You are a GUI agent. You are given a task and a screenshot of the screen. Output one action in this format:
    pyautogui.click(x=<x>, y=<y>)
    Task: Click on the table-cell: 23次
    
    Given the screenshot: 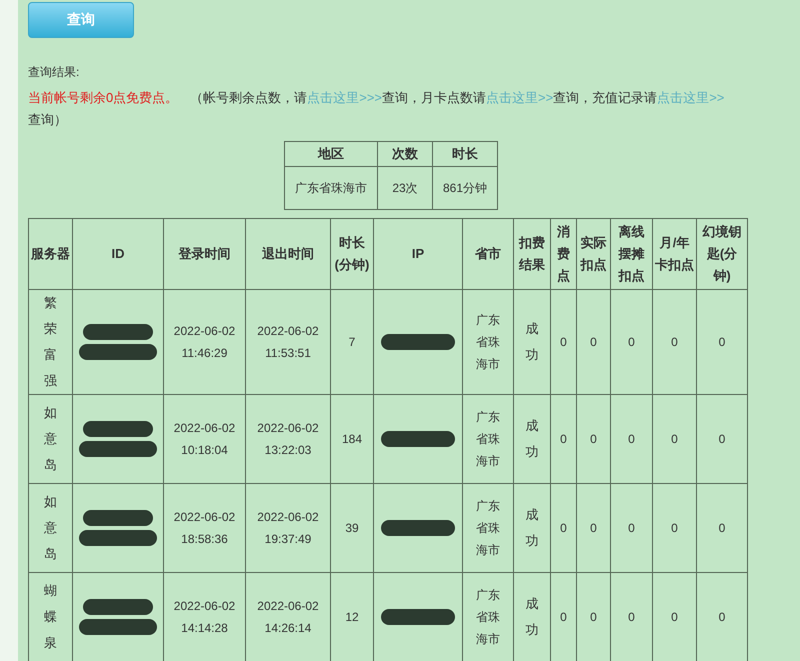 What is the action you would take?
    pyautogui.click(x=405, y=188)
    